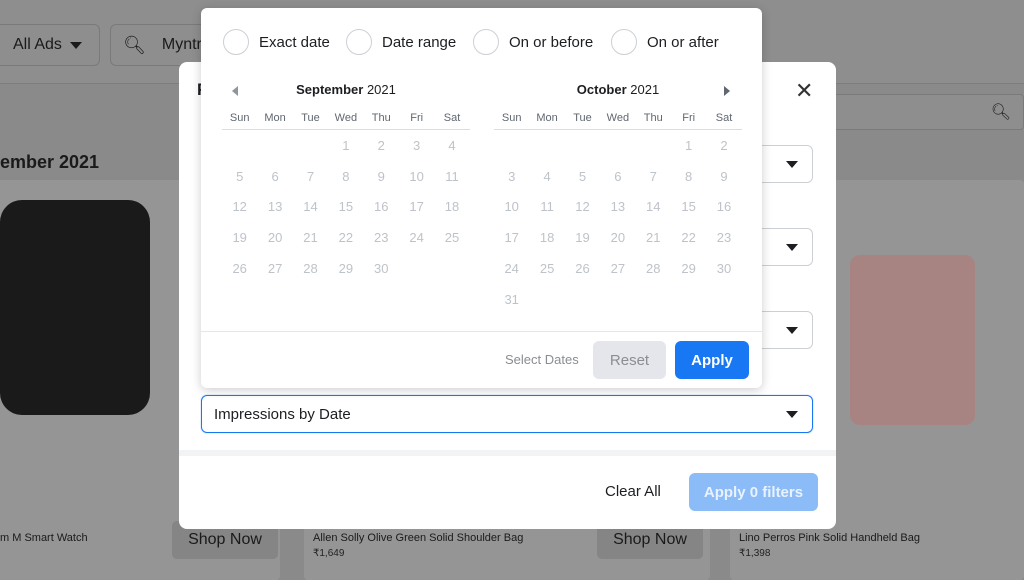 The height and width of the screenshot is (580, 1024). Describe the element at coordinates (507, 414) in the screenshot. I see `impressions-by-date-dropdown: Impressions by Date` at that location.